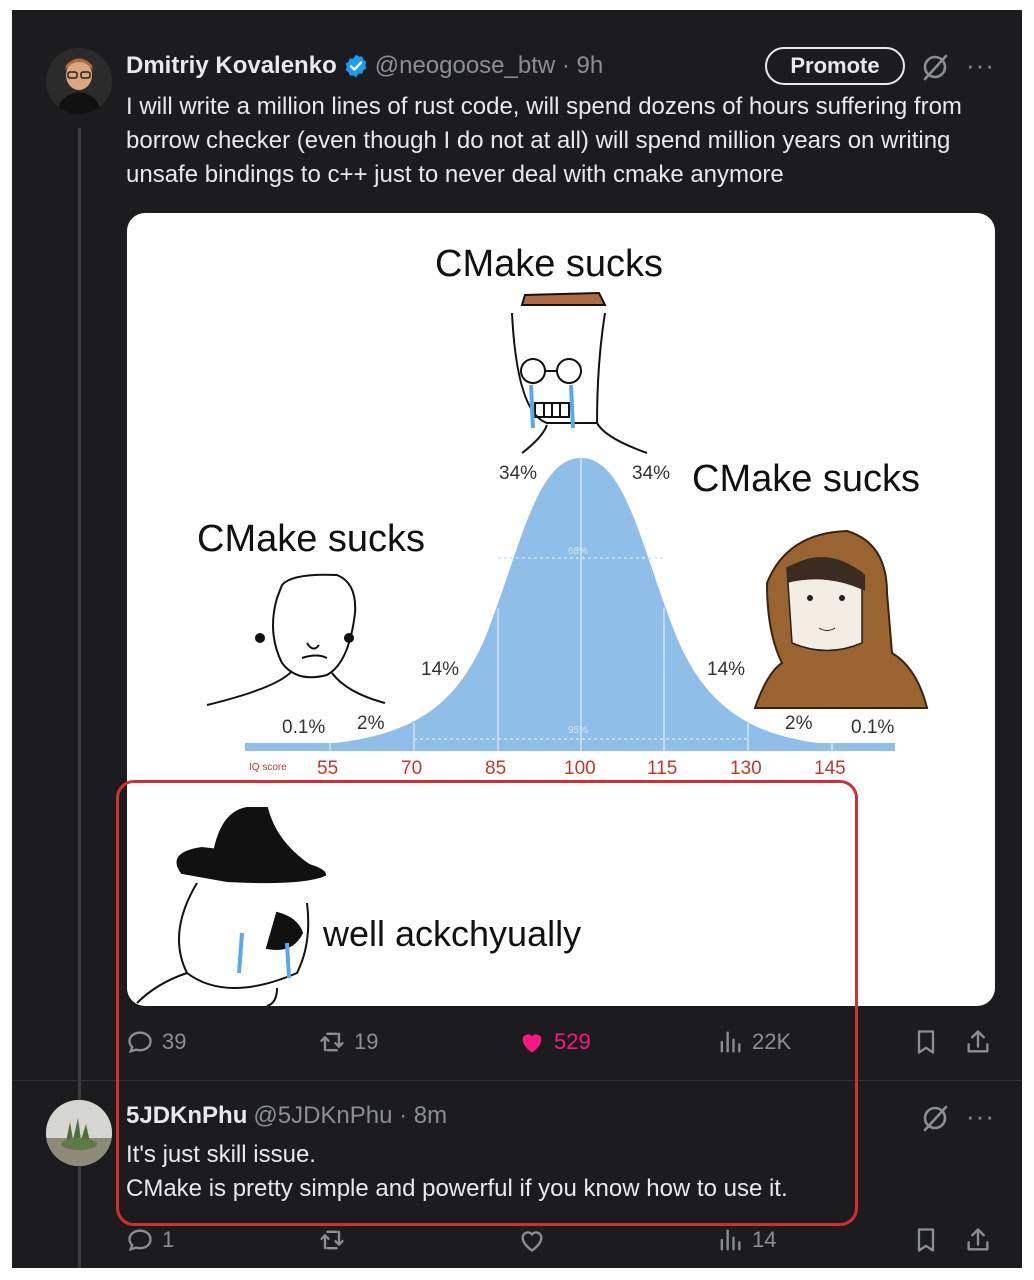 This screenshot has width=1034, height=1280. Describe the element at coordinates (156, 1042) in the screenshot. I see `reply-button: 39` at that location.